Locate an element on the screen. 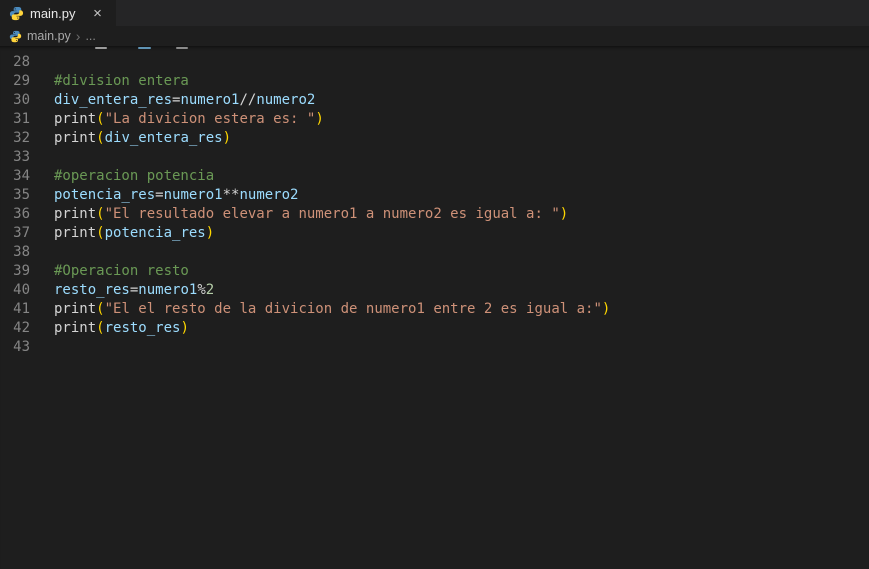  code-line: 30 div_entera_res=numero1//numero2 is located at coordinates (434, 100).